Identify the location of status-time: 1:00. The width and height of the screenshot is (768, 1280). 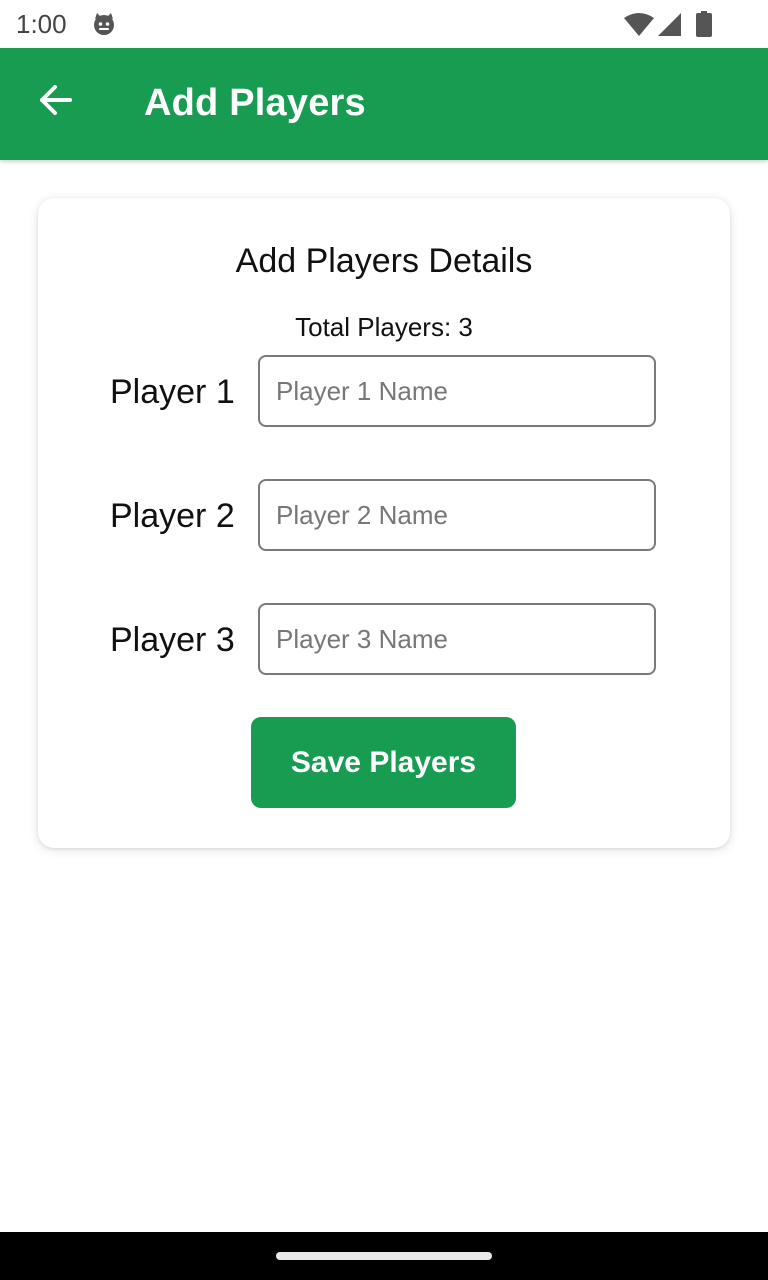
(41, 24).